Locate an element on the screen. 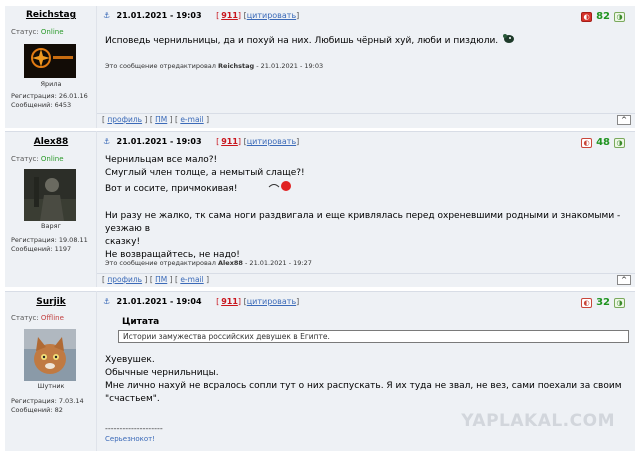  author-meta: Регистрация: 26.01.16 Сообщений: 6453 is located at coordinates (49, 100).